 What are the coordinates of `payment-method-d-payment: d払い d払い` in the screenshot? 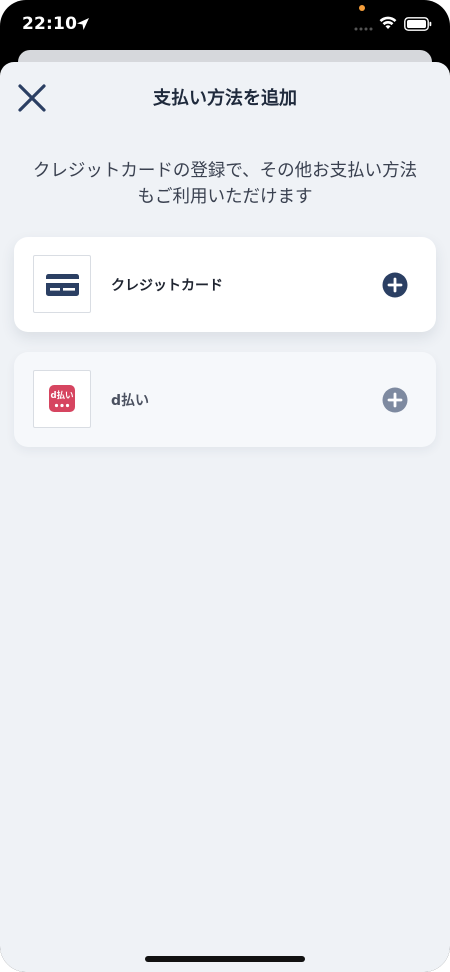 It's located at (225, 399).